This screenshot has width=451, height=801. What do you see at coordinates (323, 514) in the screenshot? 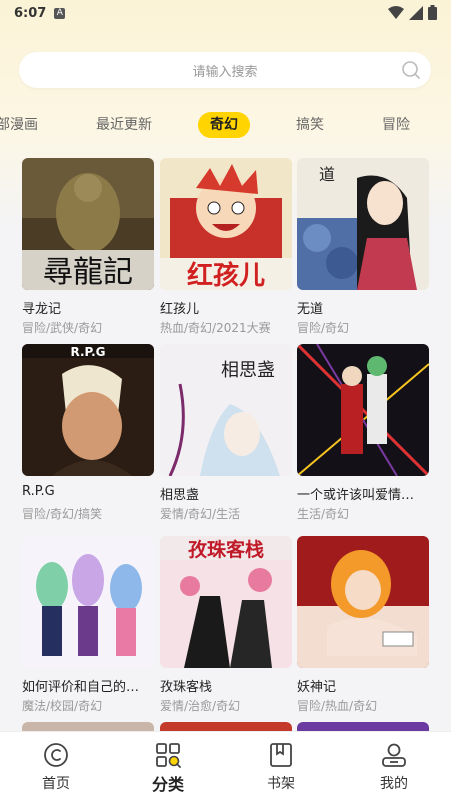
I see `comic-tags: 生活/奇幻` at bounding box center [323, 514].